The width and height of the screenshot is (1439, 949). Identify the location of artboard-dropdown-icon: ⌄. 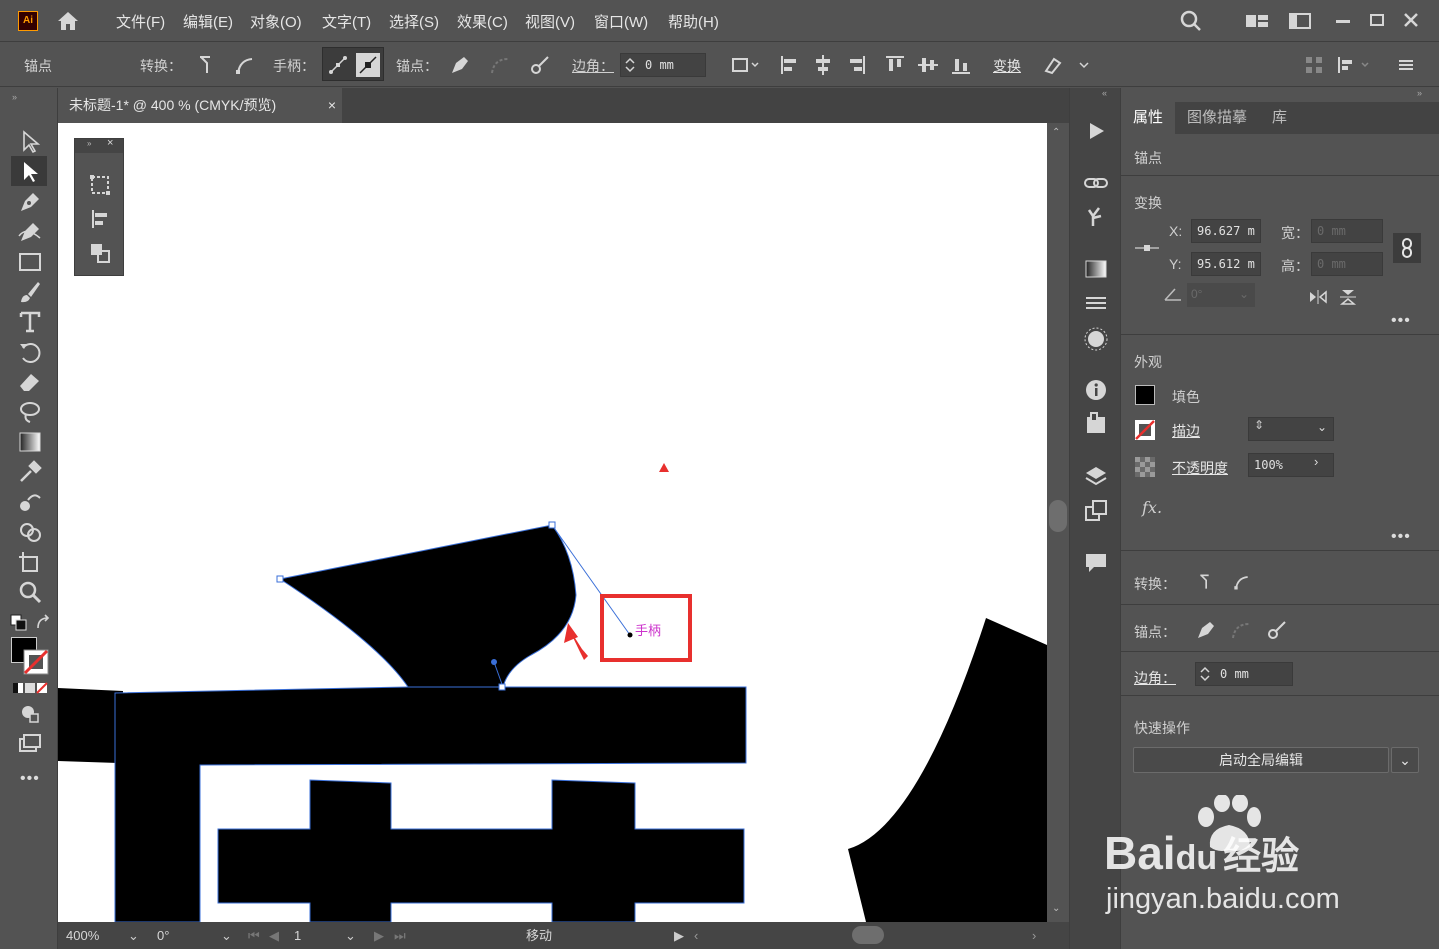
(350, 936).